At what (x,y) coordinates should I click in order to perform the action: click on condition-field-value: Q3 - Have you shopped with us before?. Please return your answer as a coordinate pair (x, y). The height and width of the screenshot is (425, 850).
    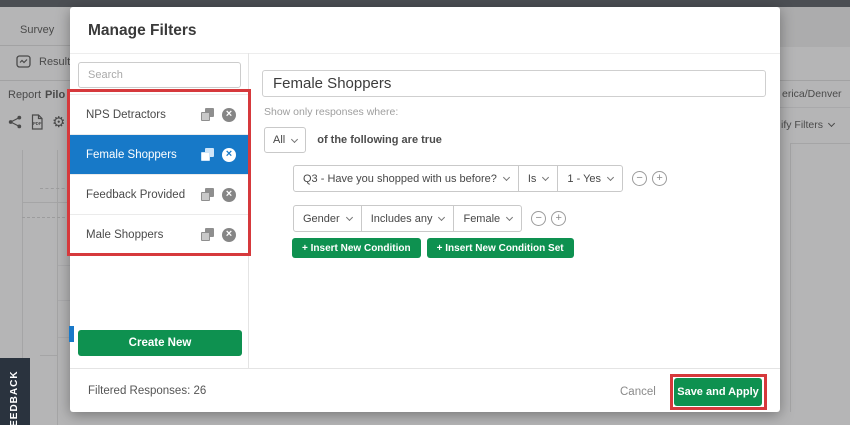
    Looking at the image, I should click on (400, 178).